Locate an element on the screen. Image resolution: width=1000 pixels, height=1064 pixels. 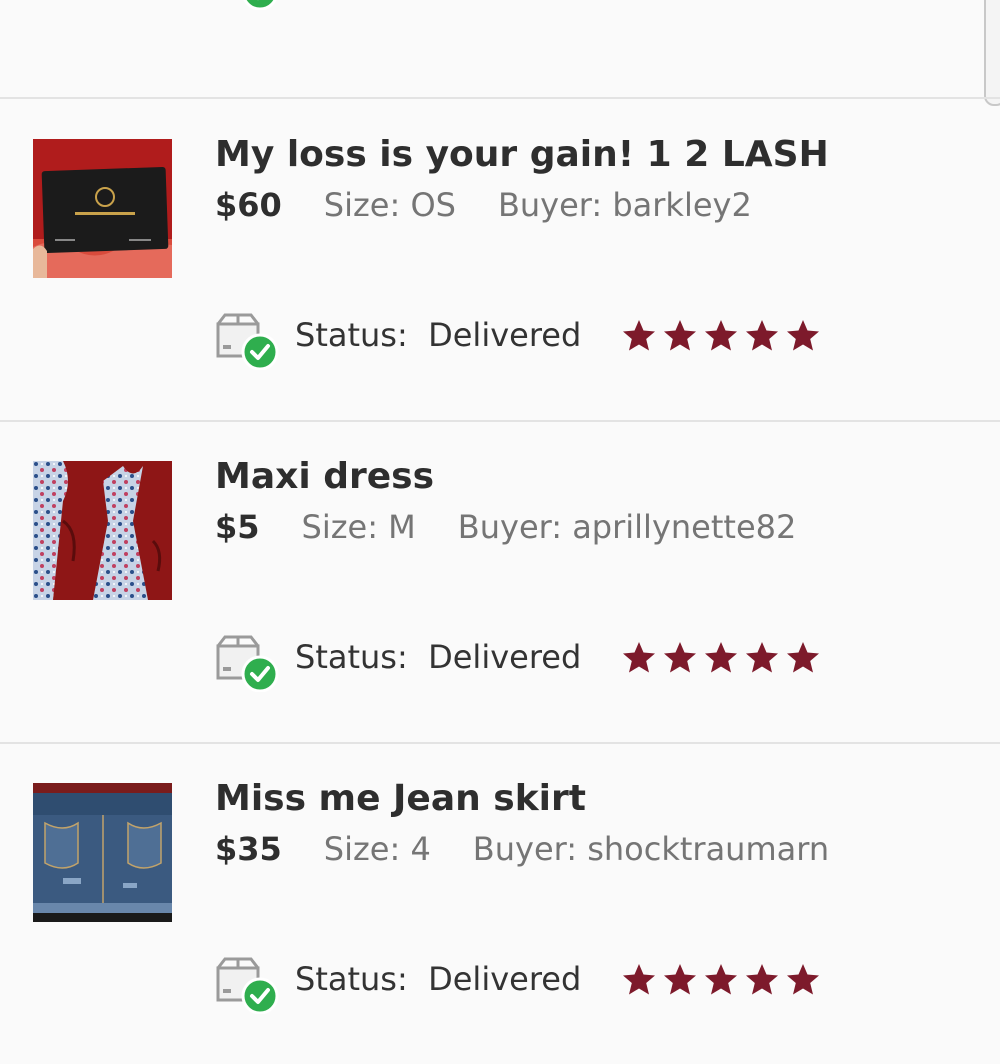
jean-skirt-image is located at coordinates (102, 852).